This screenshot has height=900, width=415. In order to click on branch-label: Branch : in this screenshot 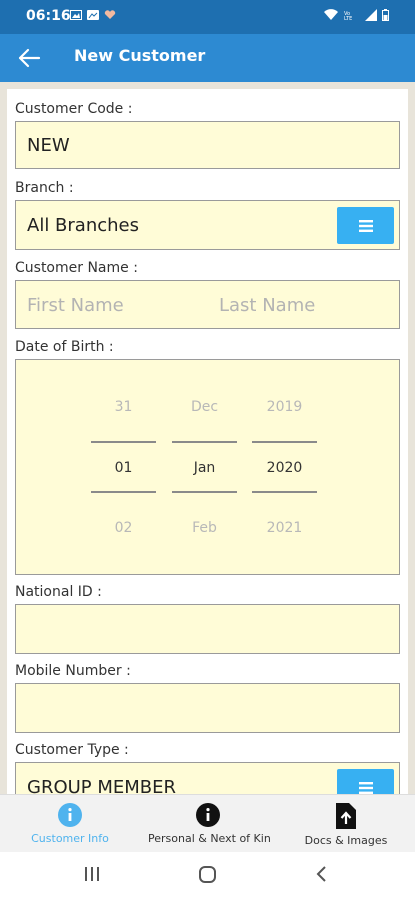, I will do `click(44, 188)`.